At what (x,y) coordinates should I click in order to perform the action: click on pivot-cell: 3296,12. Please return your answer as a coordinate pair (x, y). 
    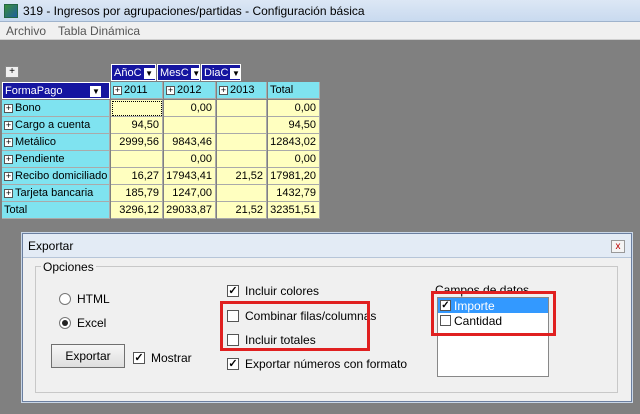
    Looking at the image, I should click on (137, 210).